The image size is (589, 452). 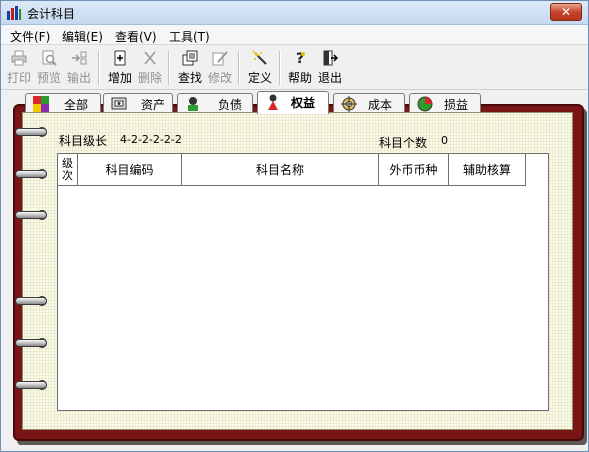 I want to click on tab-profit-loss-label: 损益, so click(x=456, y=105).